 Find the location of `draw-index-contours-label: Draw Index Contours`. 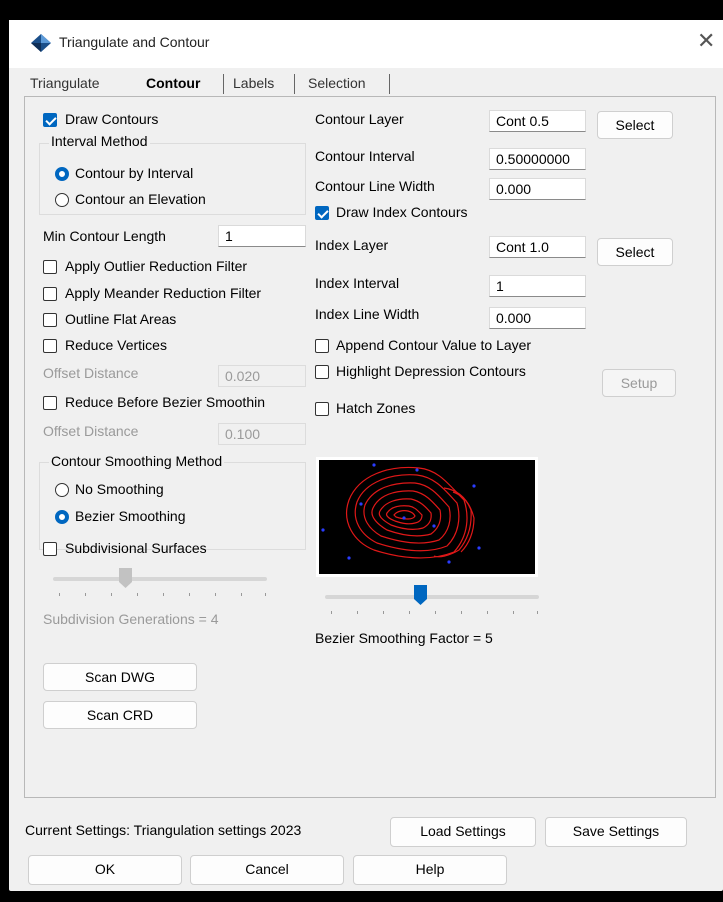

draw-index-contours-label: Draw Index Contours is located at coordinates (402, 212).